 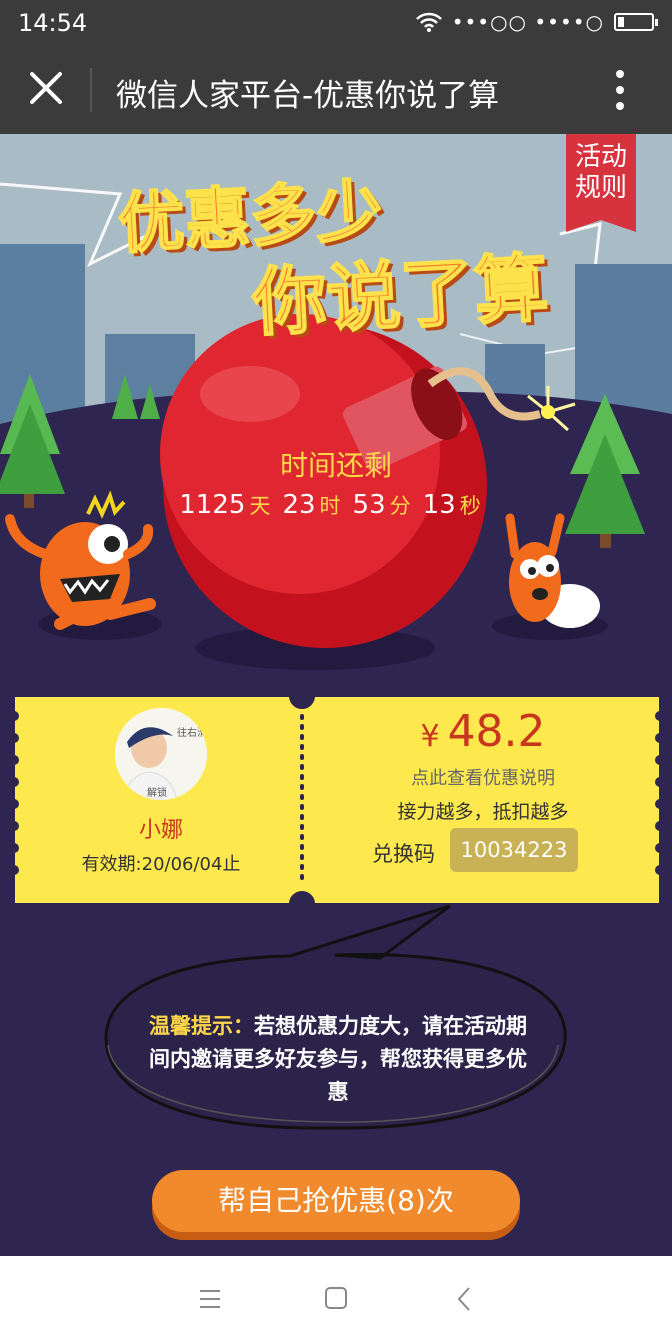 I want to click on back-icon, so click(x=464, y=1299).